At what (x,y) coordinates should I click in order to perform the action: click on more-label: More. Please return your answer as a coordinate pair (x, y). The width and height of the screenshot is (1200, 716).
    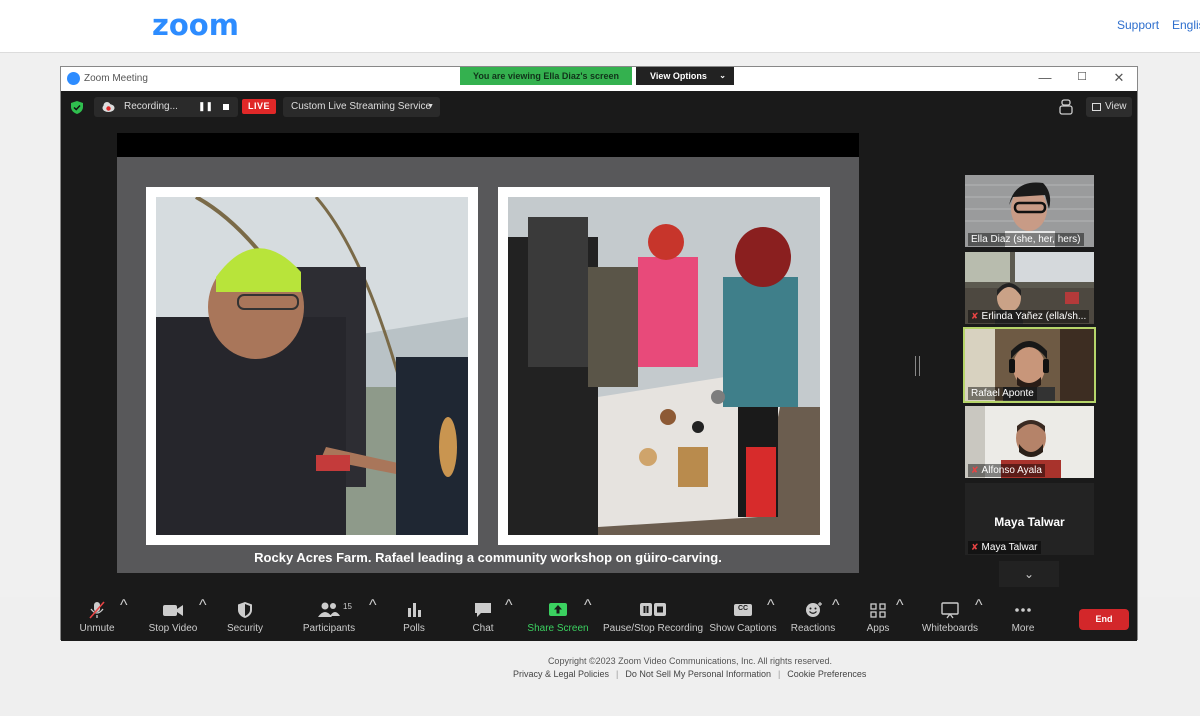
    Looking at the image, I should click on (1023, 628).